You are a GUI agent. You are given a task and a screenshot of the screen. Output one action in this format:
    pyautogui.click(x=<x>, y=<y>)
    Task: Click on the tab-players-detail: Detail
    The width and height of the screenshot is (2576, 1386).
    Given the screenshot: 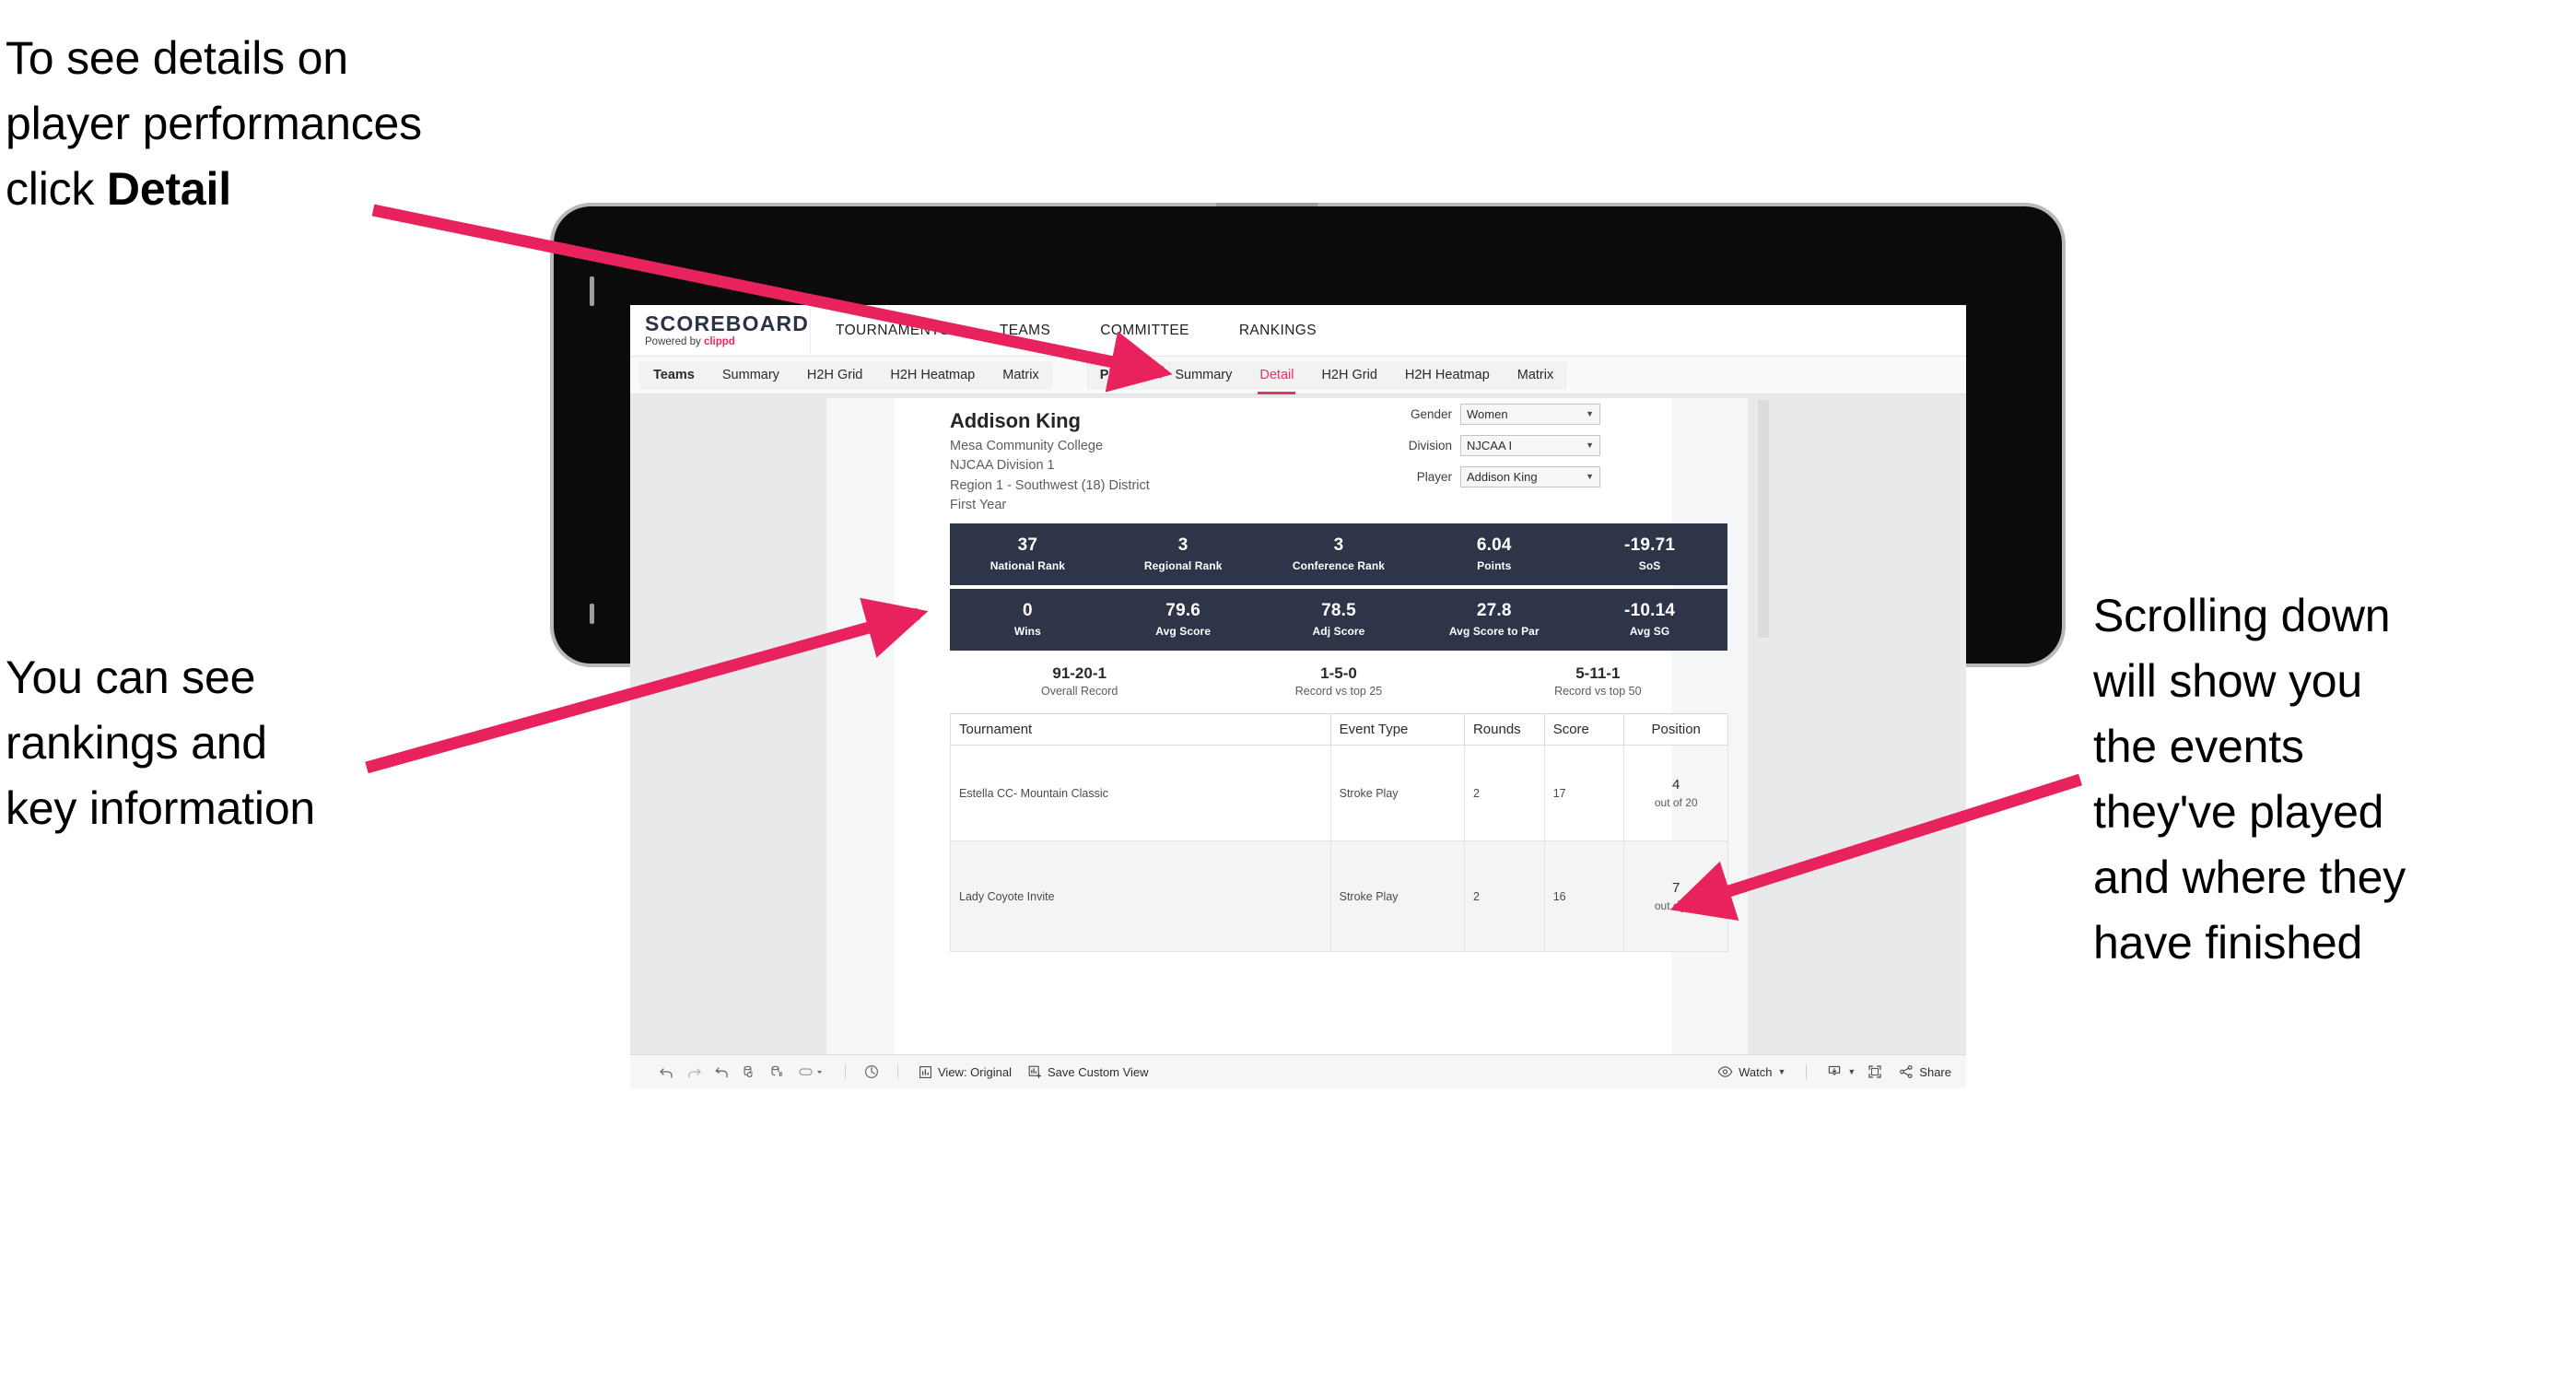 What is the action you would take?
    pyautogui.click(x=1276, y=378)
    